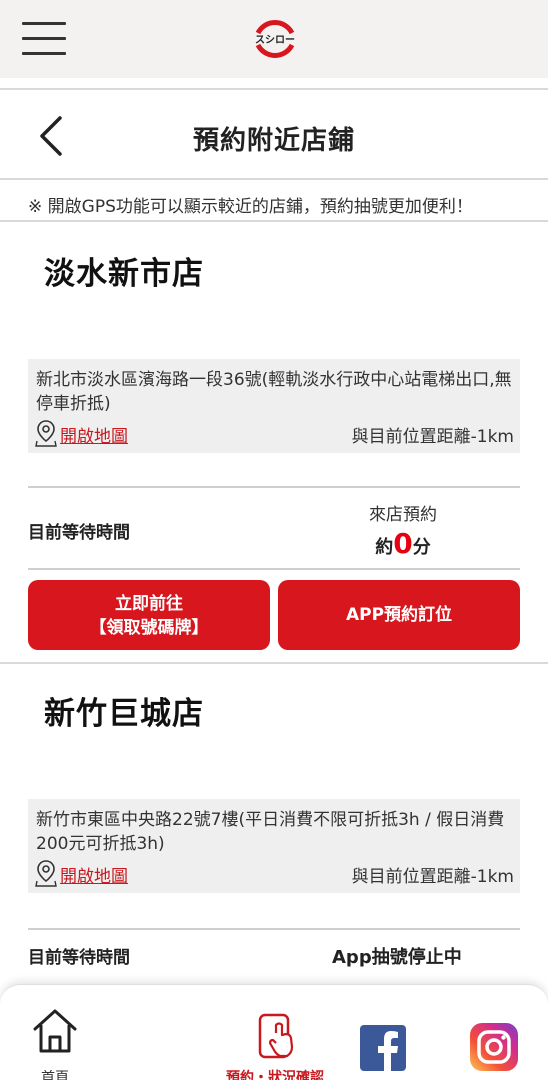 This screenshot has height=1080, width=548. I want to click on nav-reservation-label: 預約・狀況確認, so click(275, 1075).